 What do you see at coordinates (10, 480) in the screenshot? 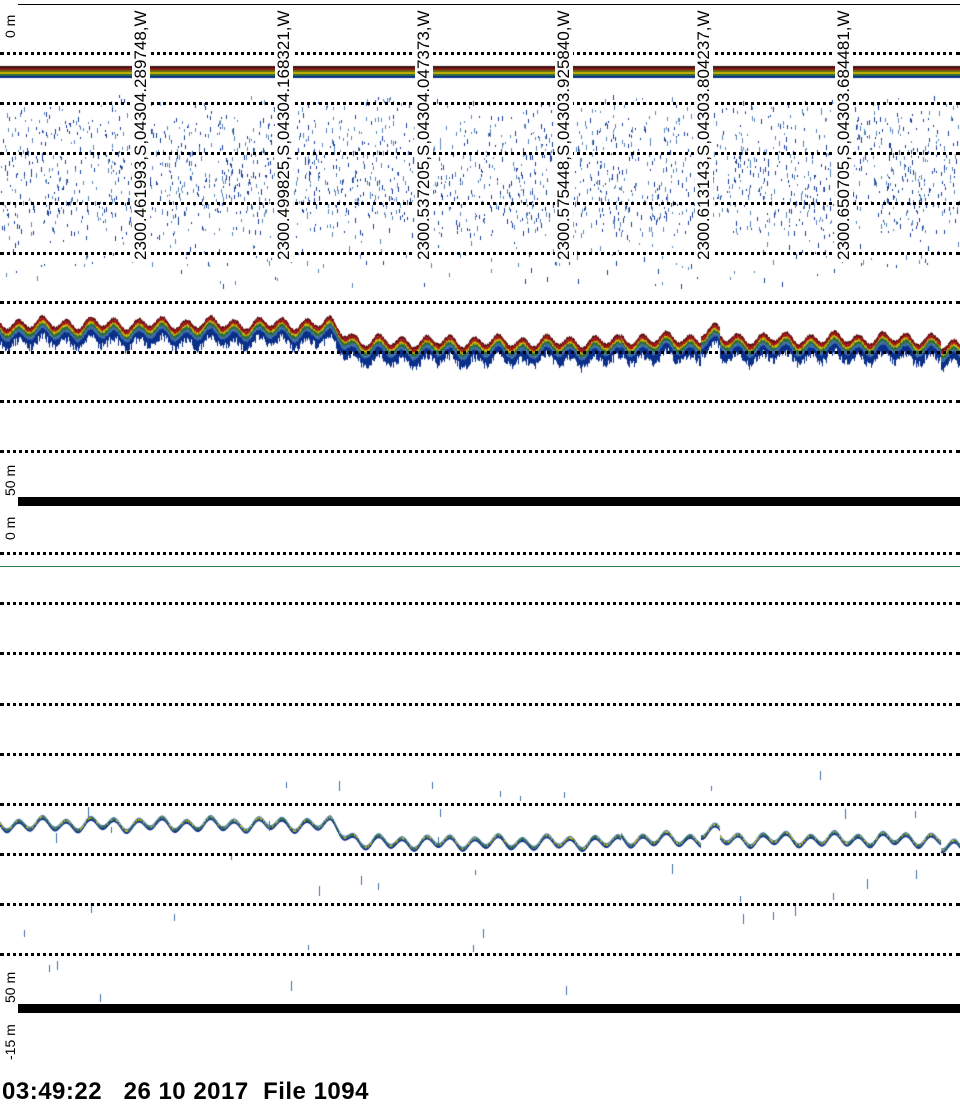
I see `top-depth-end-label: 50 m` at bounding box center [10, 480].